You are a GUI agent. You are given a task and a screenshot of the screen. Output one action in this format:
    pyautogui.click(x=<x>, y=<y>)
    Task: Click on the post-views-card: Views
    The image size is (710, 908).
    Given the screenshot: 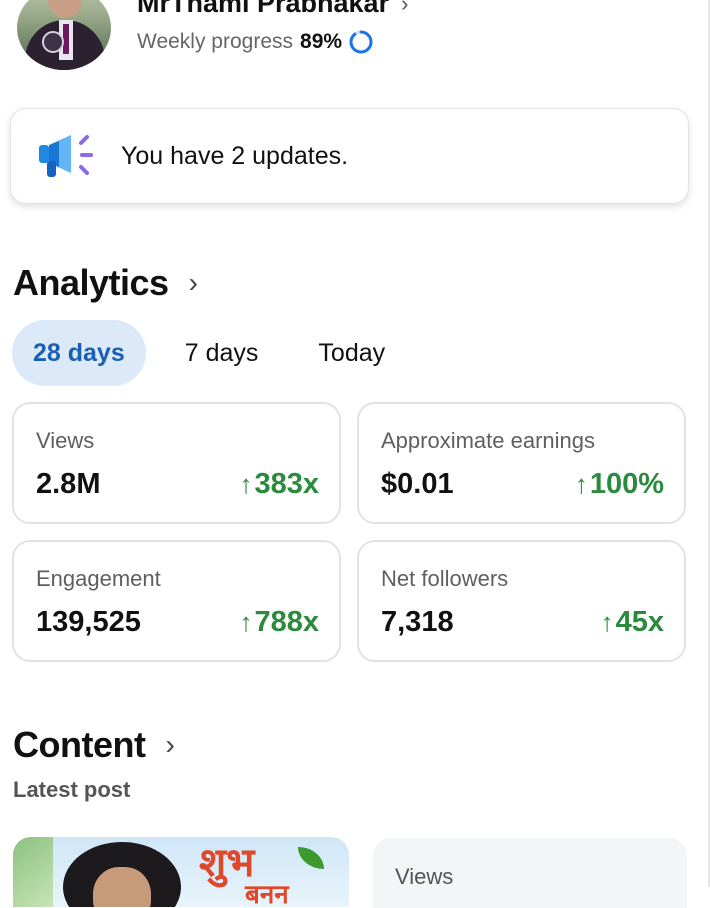 What is the action you would take?
    pyautogui.click(x=530, y=873)
    